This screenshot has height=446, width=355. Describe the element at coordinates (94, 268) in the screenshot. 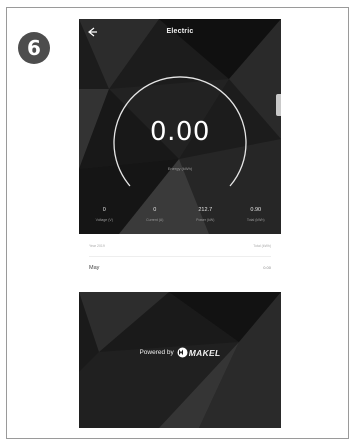

I see `history-month: May` at that location.